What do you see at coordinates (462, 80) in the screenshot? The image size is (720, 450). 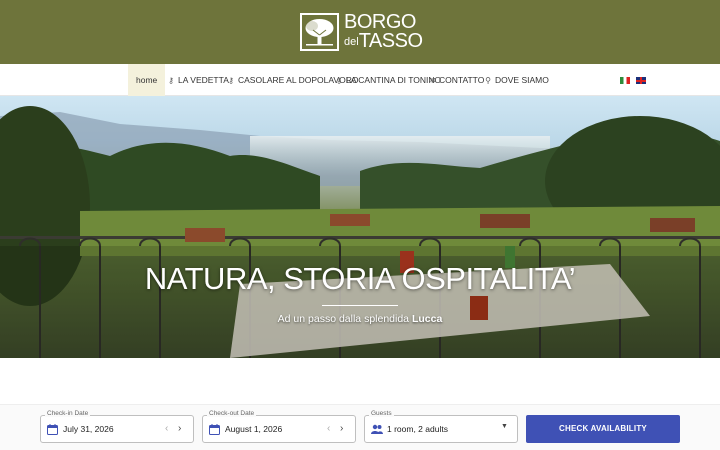 I see `nav-item-label: CONTATTO` at bounding box center [462, 80].